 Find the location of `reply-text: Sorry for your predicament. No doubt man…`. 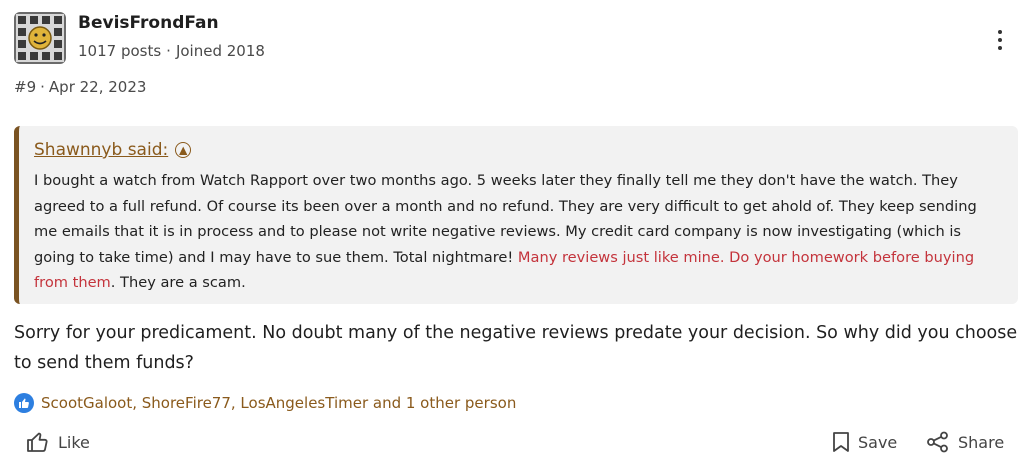

reply-text: Sorry for your predicament. No doubt man… is located at coordinates (516, 348).